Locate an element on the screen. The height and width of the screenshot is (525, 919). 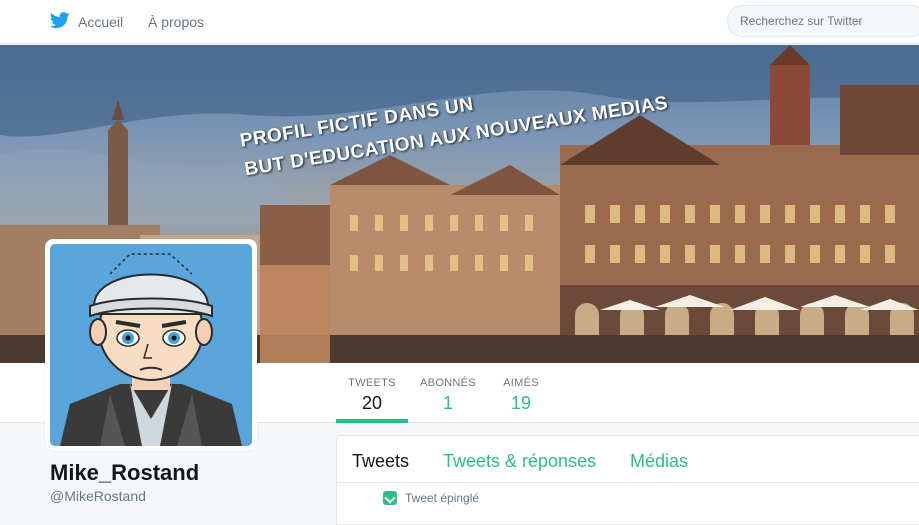
stat-tweets-label: TWEETS is located at coordinates (372, 383).